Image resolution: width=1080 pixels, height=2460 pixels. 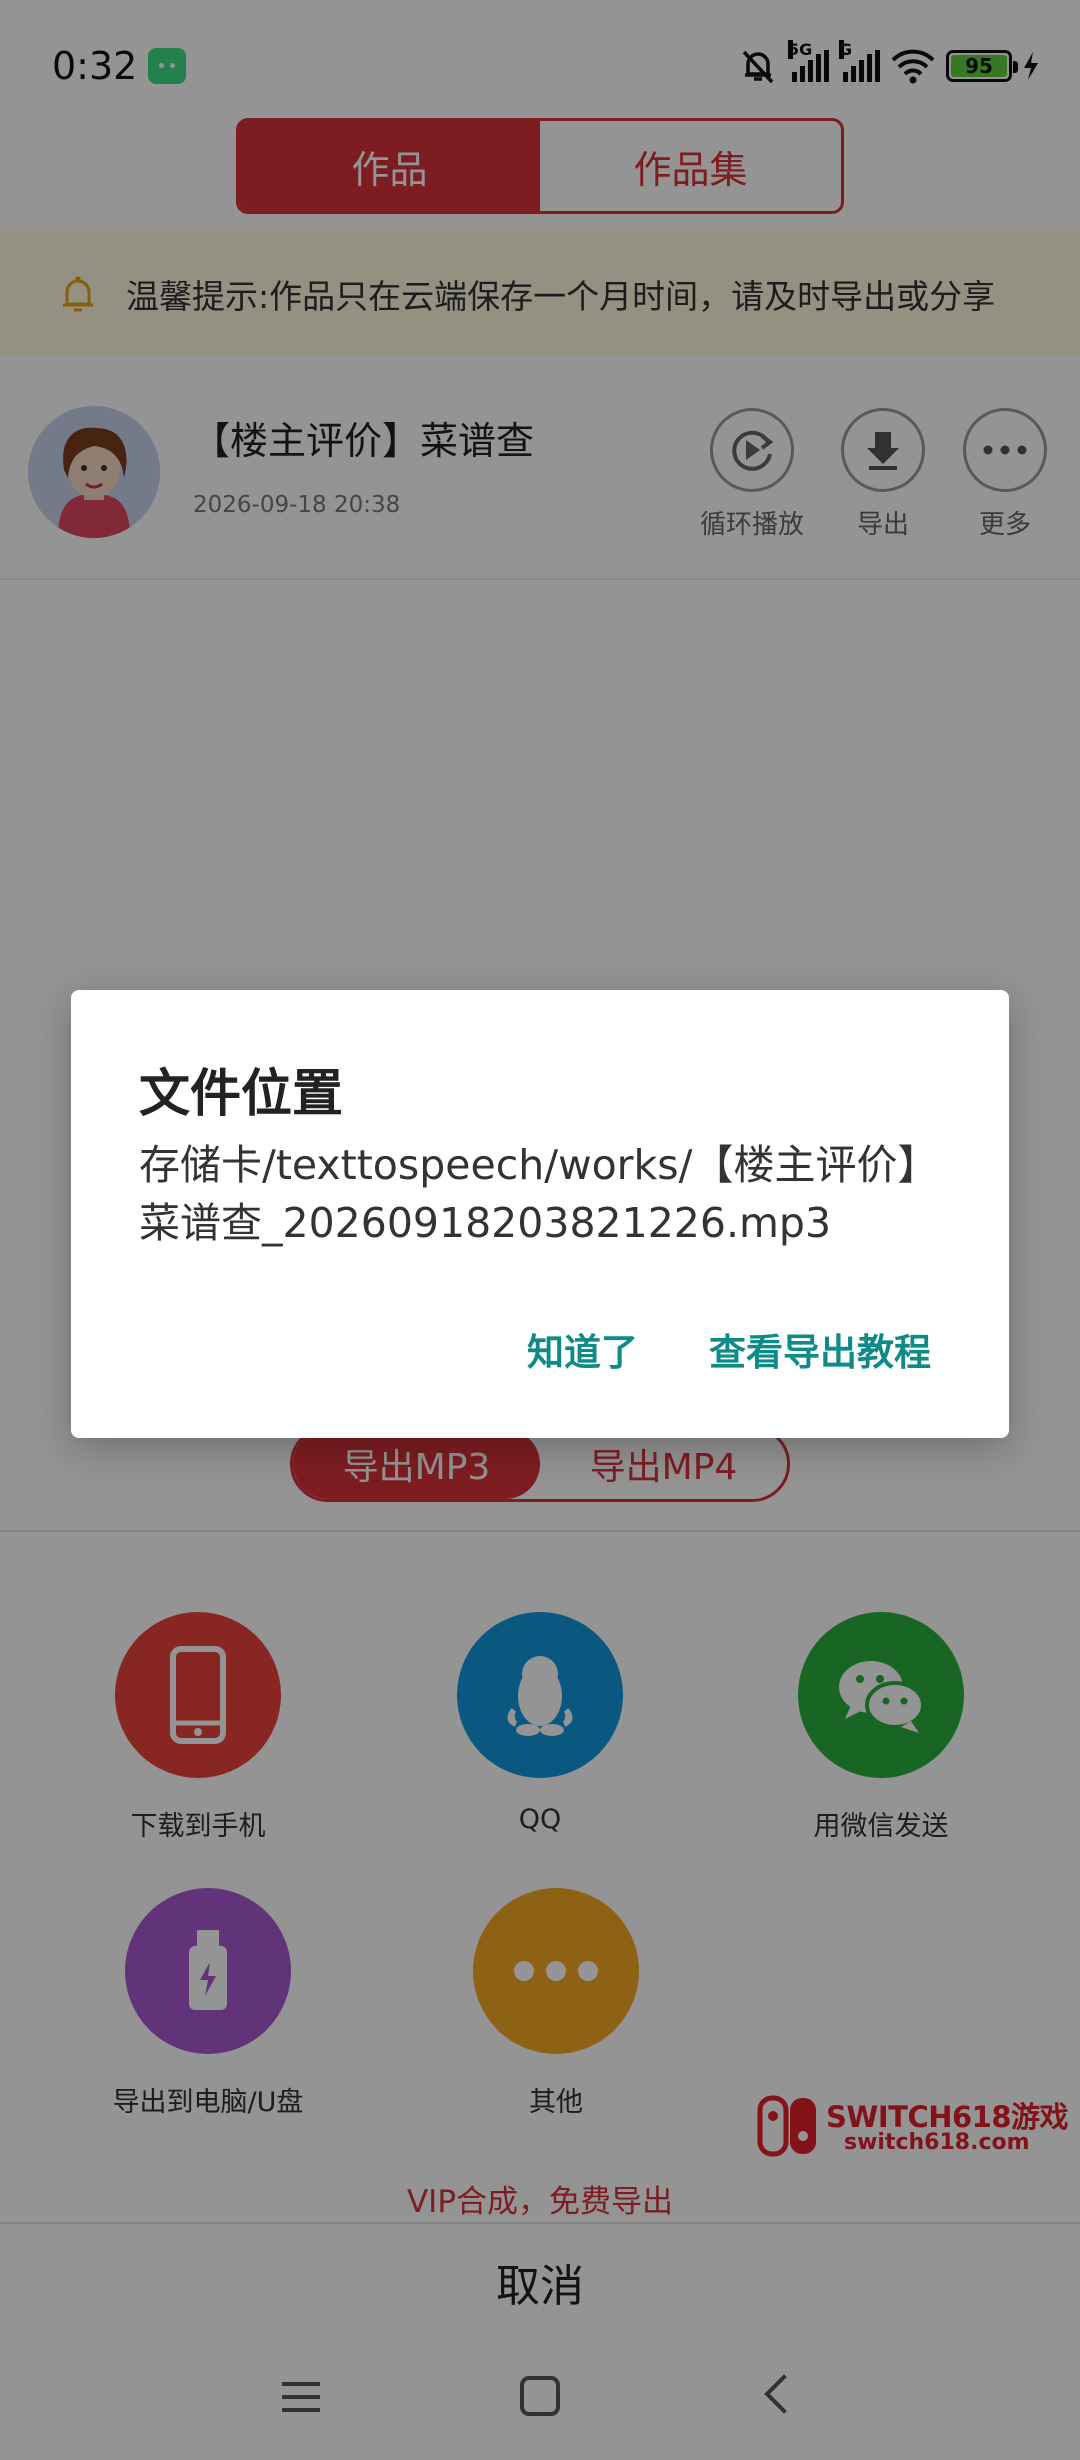 What do you see at coordinates (582, 1349) in the screenshot?
I see `got-it-button: 知道了` at bounding box center [582, 1349].